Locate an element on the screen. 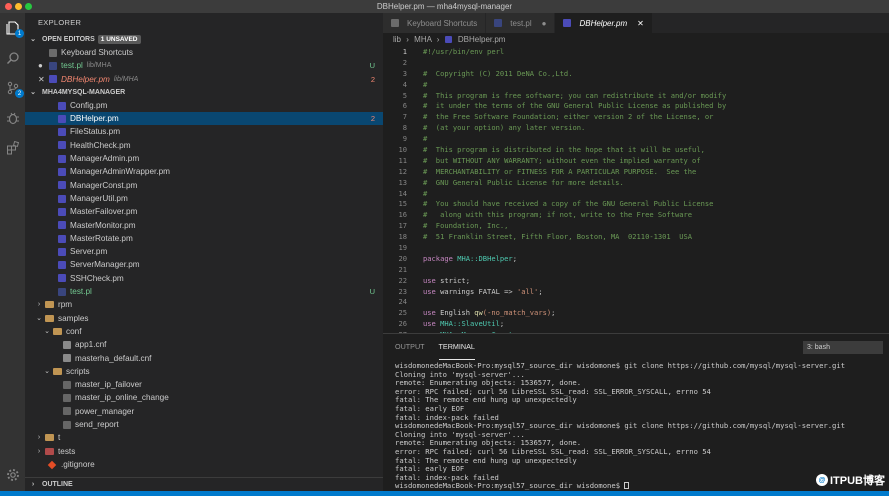  line-number: 18 is located at coordinates (402, 237).